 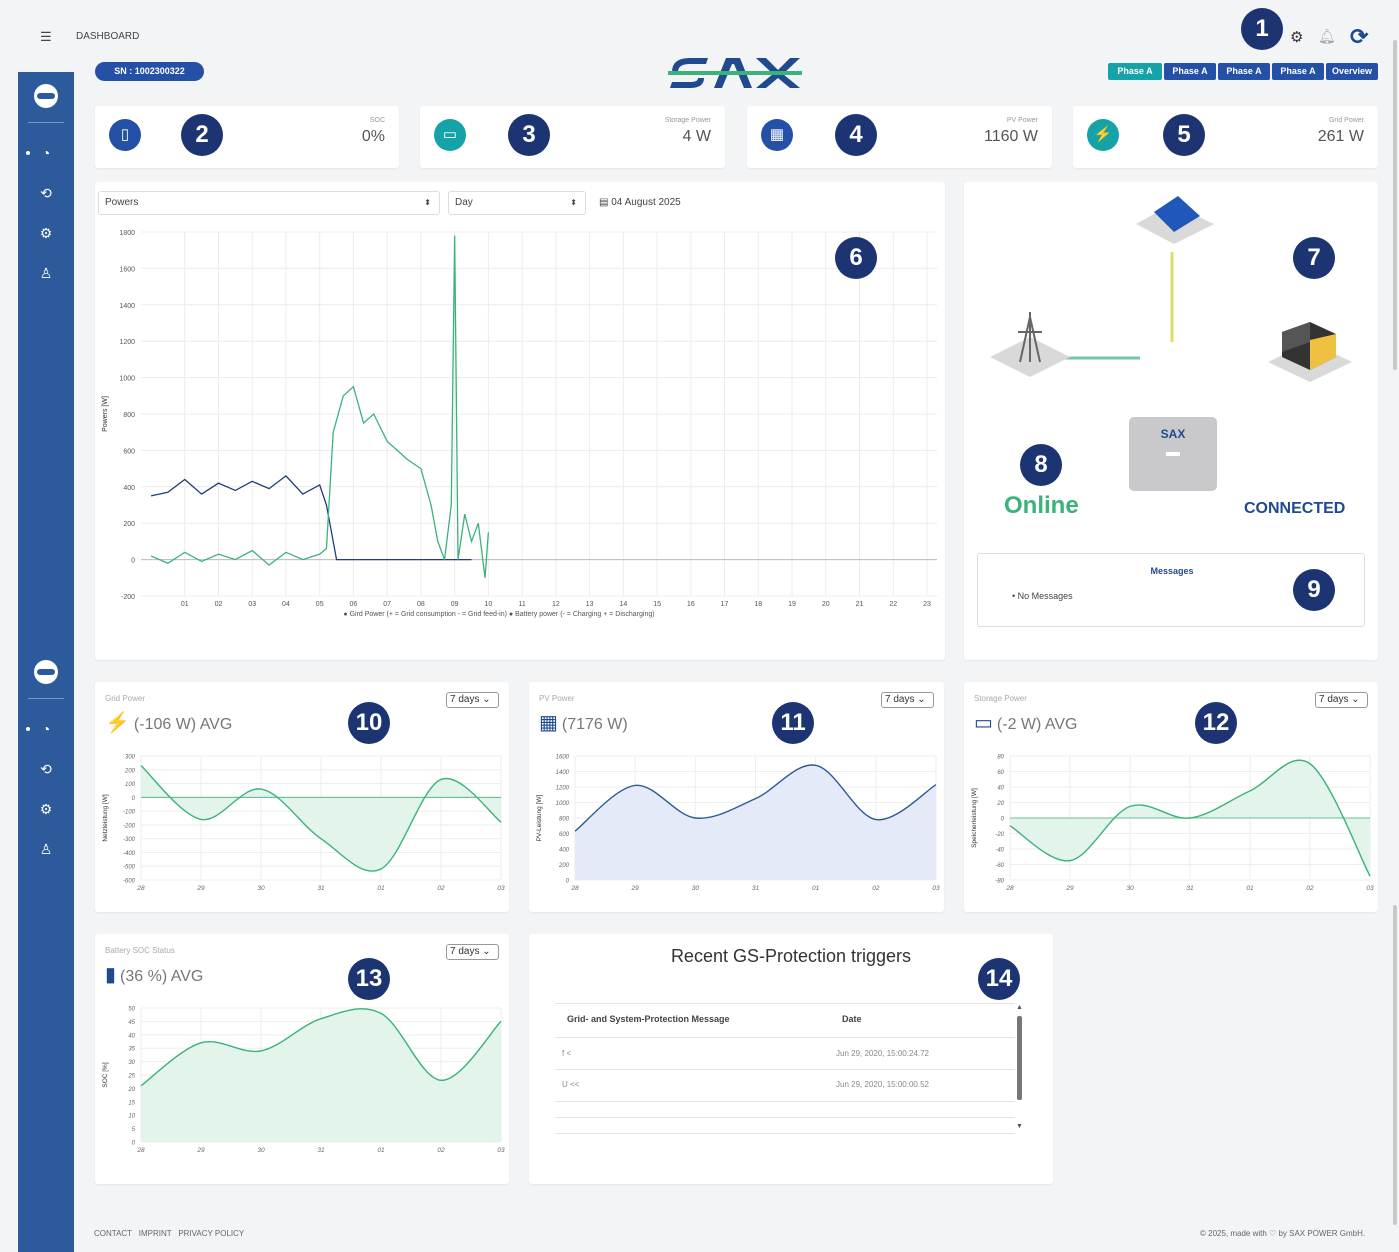 What do you see at coordinates (1019, 1058) in the screenshot?
I see `scrollbar-thumb` at bounding box center [1019, 1058].